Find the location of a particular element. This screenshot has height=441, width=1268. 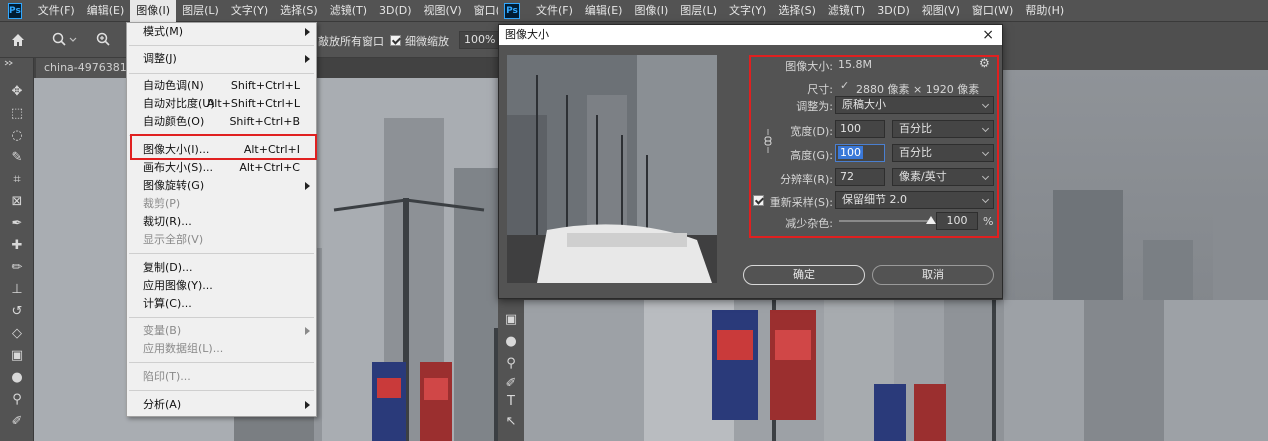

close-icon: × is located at coordinates (988, 35).